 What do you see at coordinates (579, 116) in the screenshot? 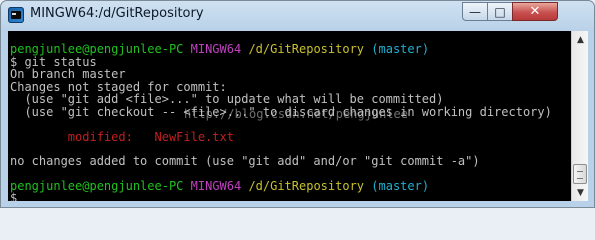
I see `vertical-scrollbar: ▲ ▼` at bounding box center [579, 116].